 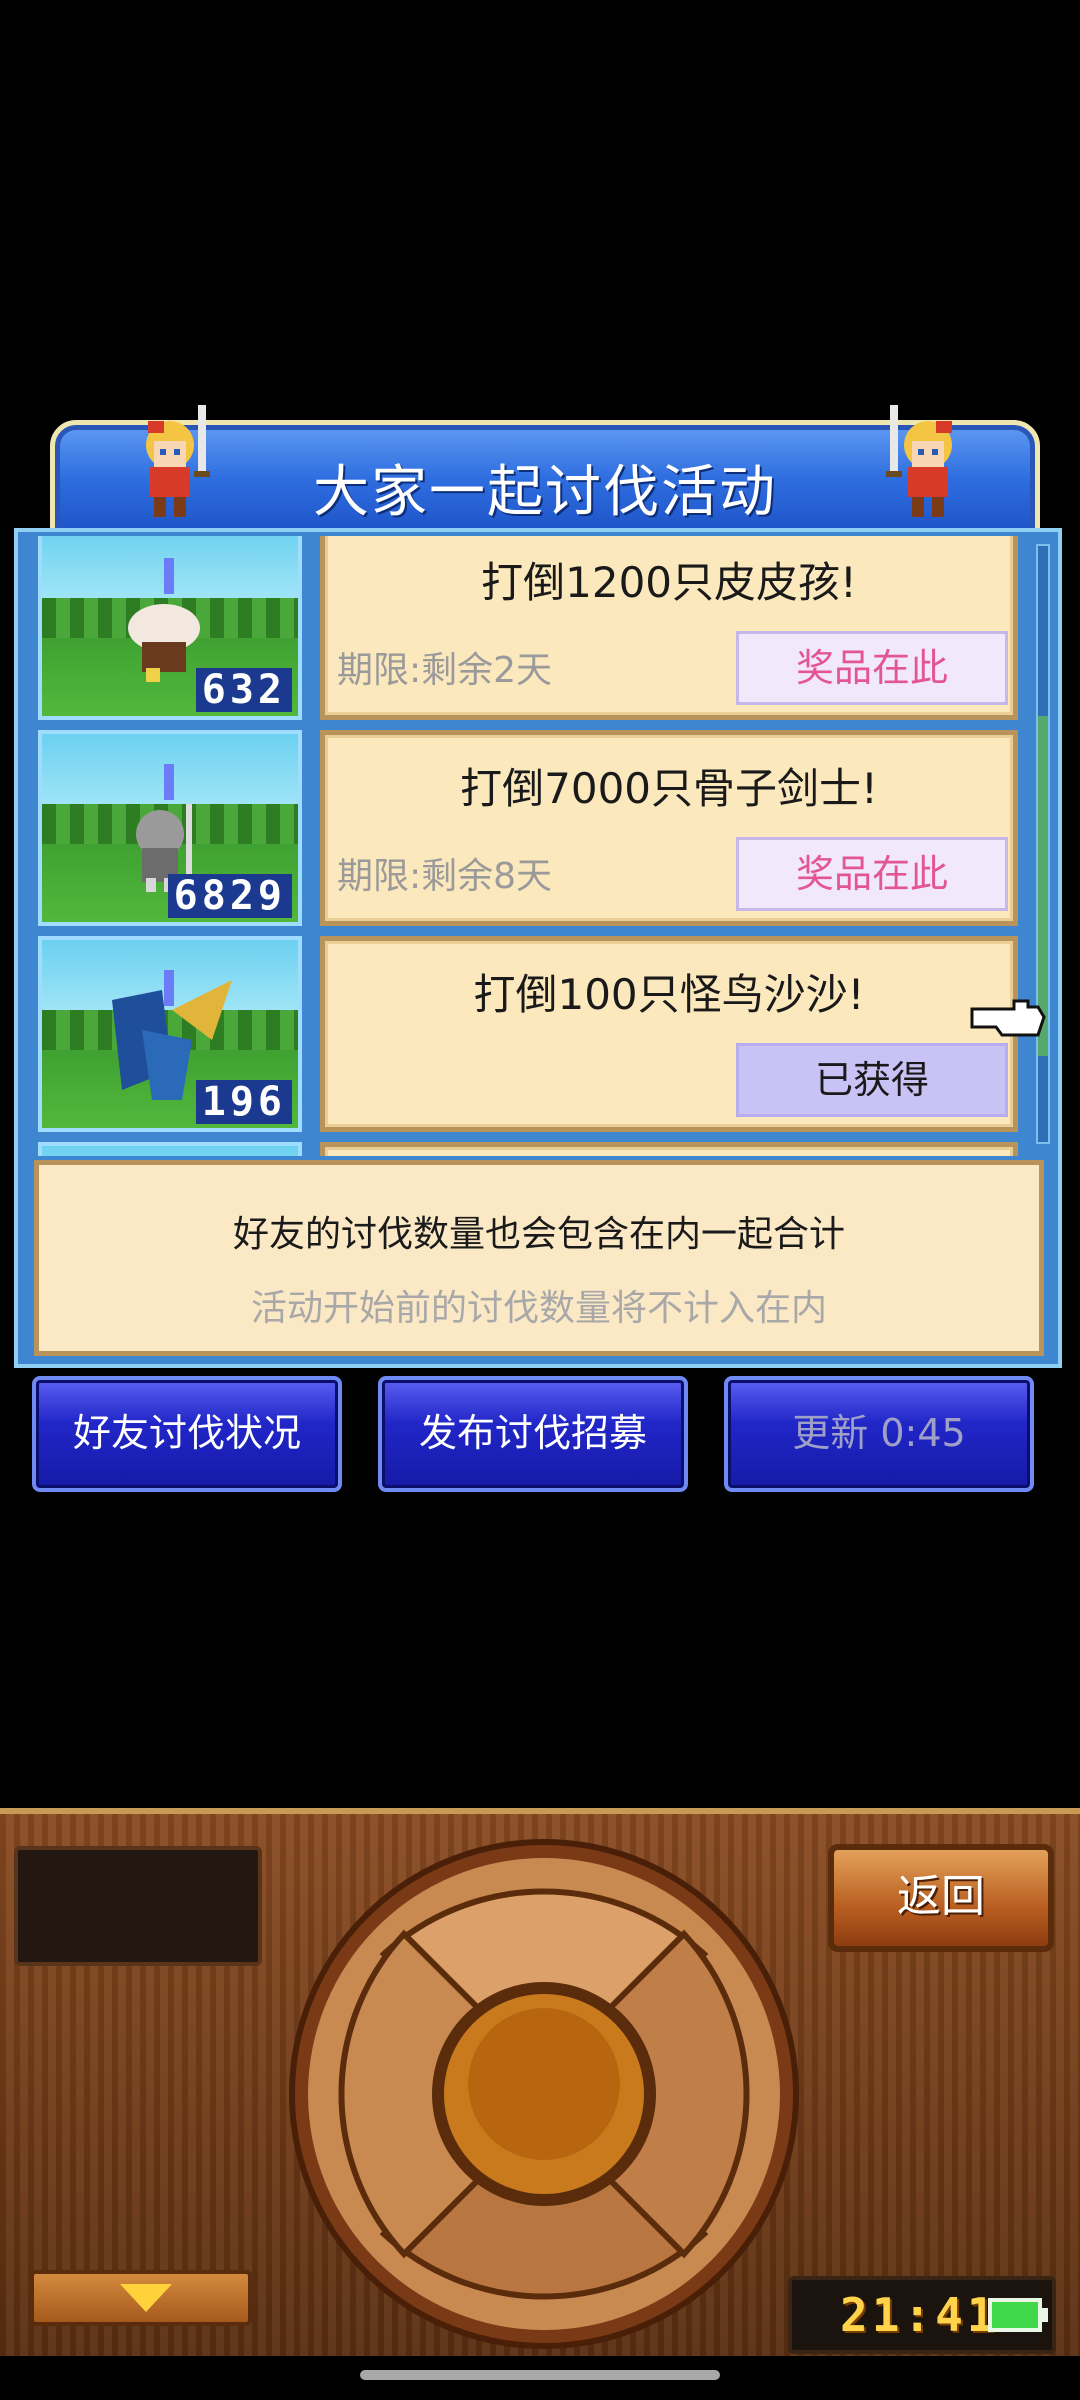 I want to click on quest-row: 6829 打倒7000只骨子剑士! 期限:剩余8天 奖品在此, so click(x=533, y=830).